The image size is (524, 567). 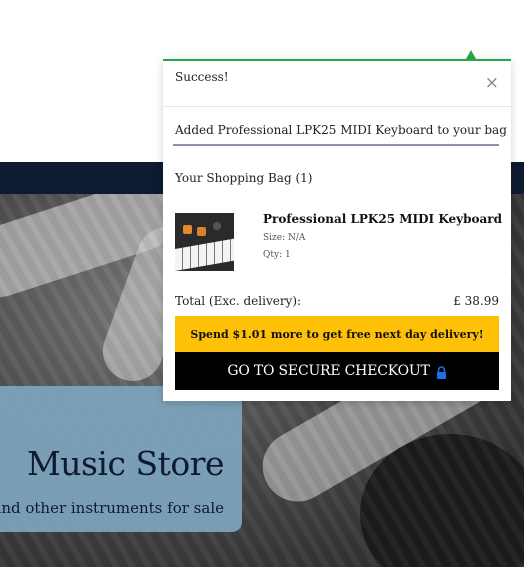 I want to click on shopping-bag-title: Your Shopping Bag (1), so click(x=244, y=178).